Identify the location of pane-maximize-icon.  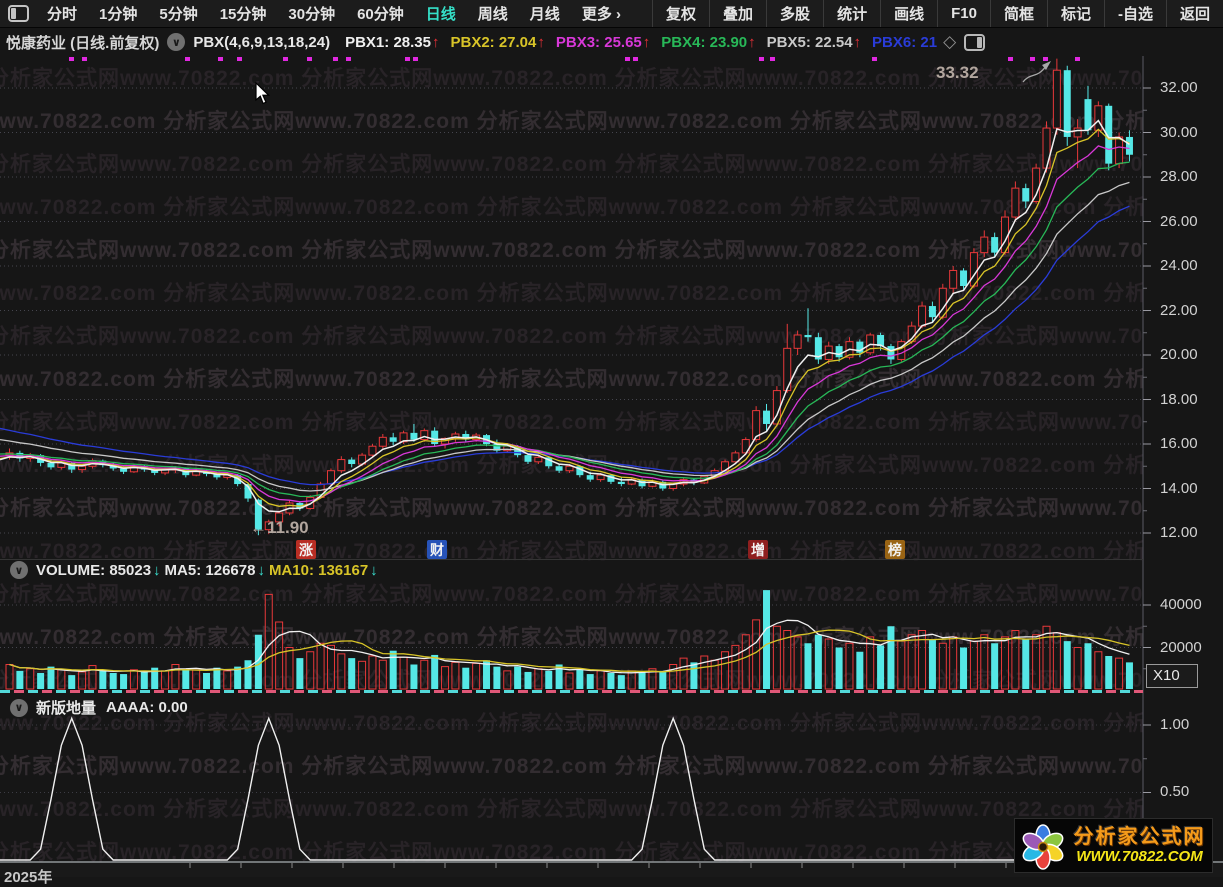
(975, 42).